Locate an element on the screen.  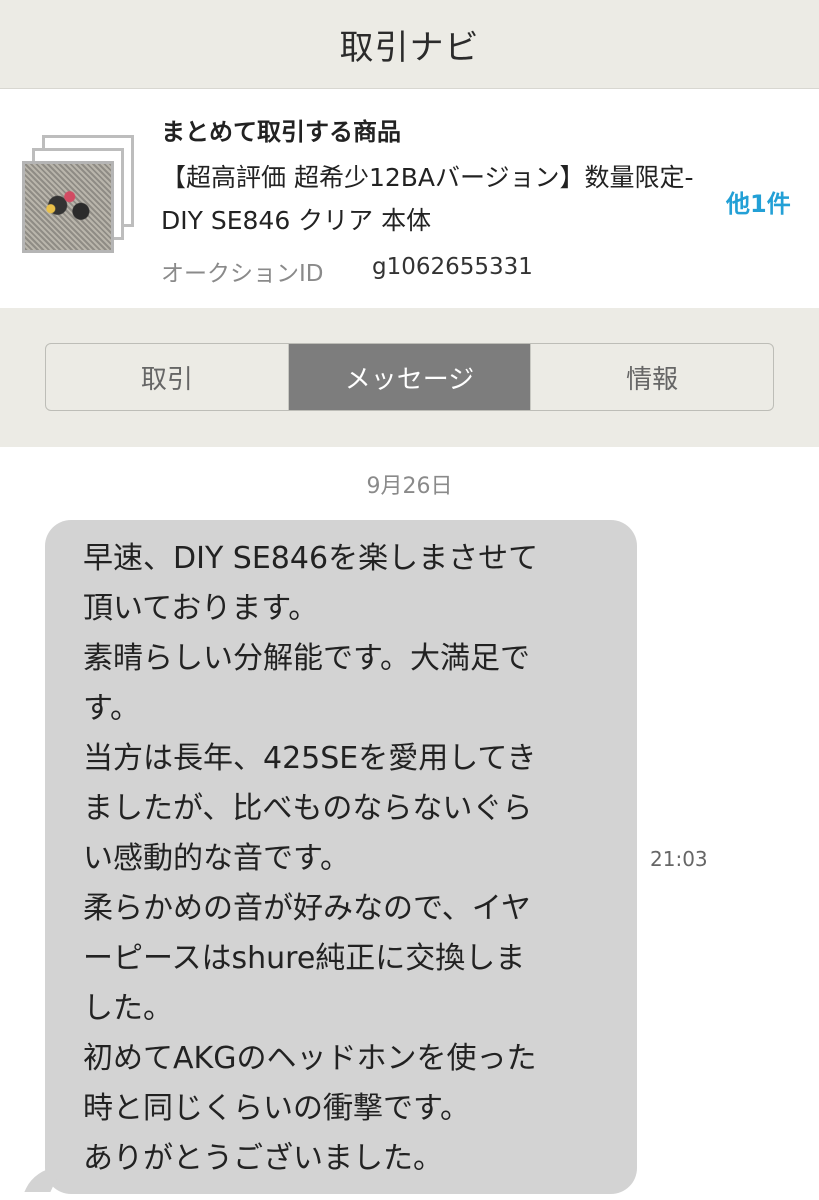
app-header: 取引ナビ is located at coordinates (409, 44).